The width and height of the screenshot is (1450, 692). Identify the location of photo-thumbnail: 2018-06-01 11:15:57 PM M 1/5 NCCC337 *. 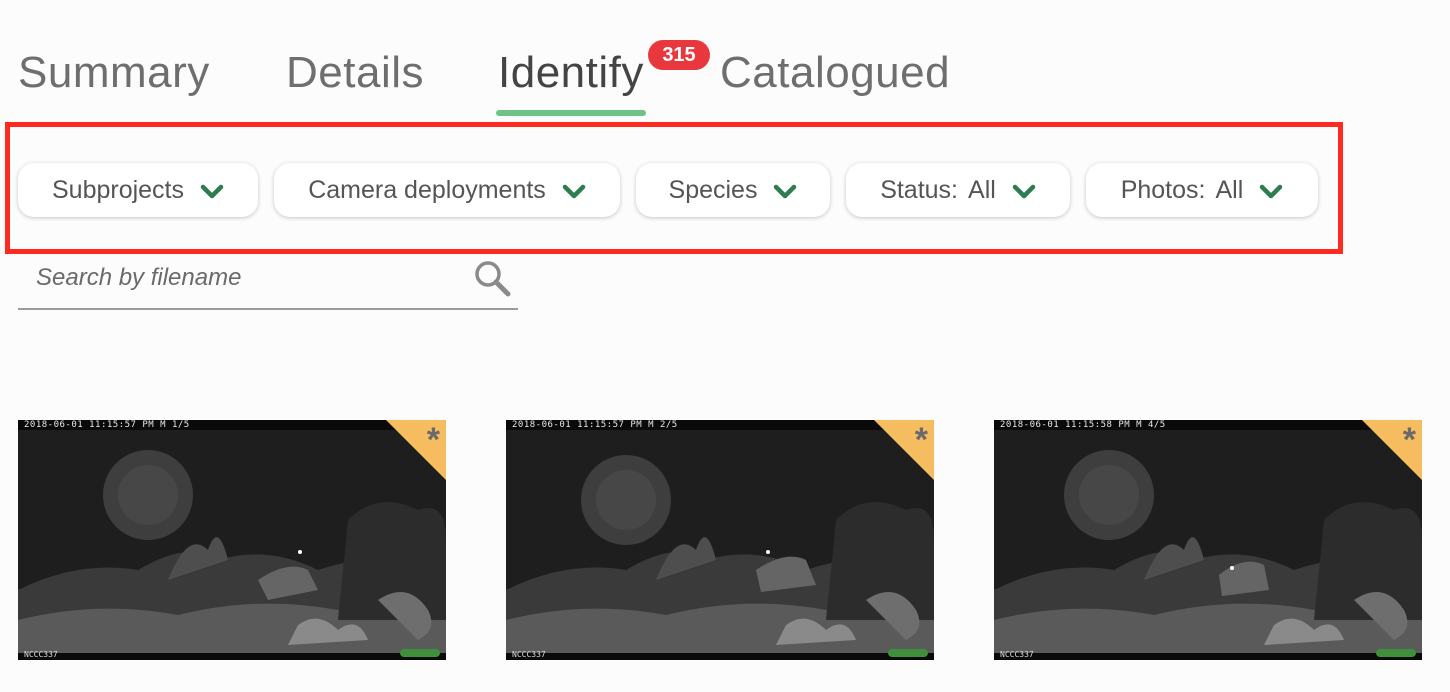
(232, 540).